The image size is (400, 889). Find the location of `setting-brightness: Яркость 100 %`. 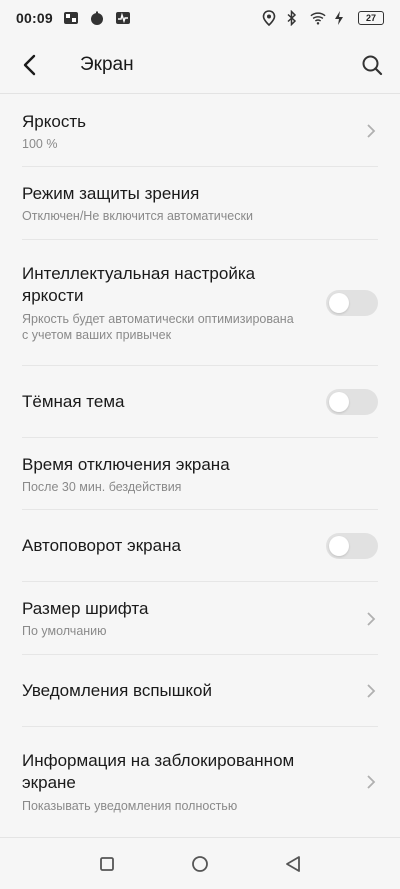

setting-brightness: Яркость 100 % is located at coordinates (200, 131).